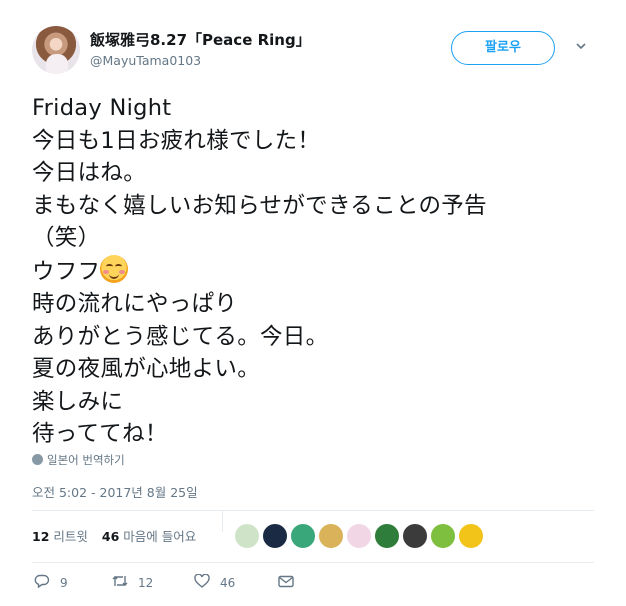  I want to click on envelope-icon, so click(286, 583).